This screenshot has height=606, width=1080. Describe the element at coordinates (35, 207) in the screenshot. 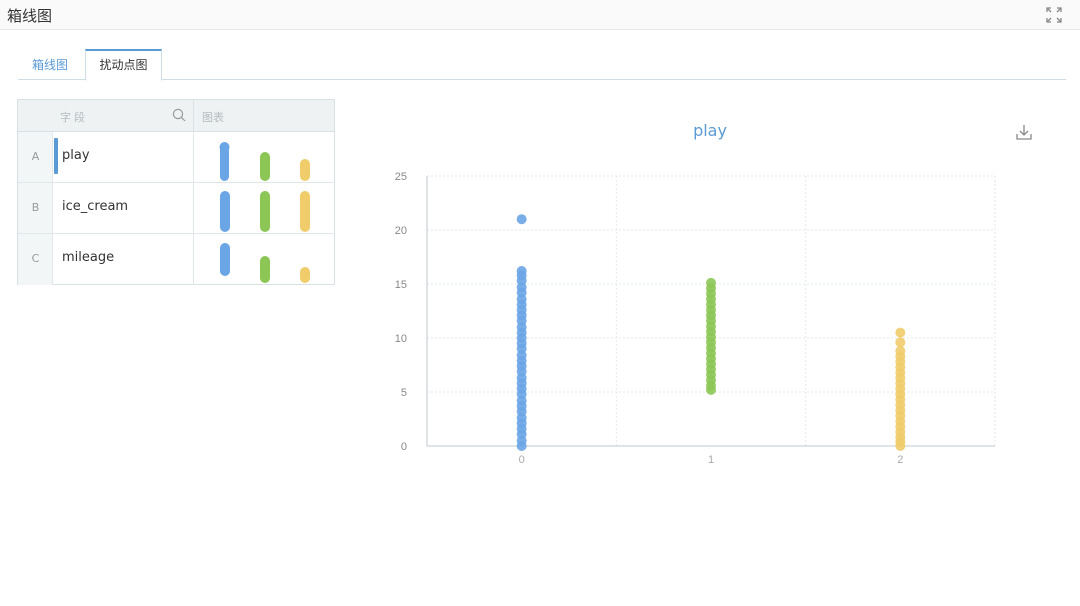

I see `row-index: B` at that location.